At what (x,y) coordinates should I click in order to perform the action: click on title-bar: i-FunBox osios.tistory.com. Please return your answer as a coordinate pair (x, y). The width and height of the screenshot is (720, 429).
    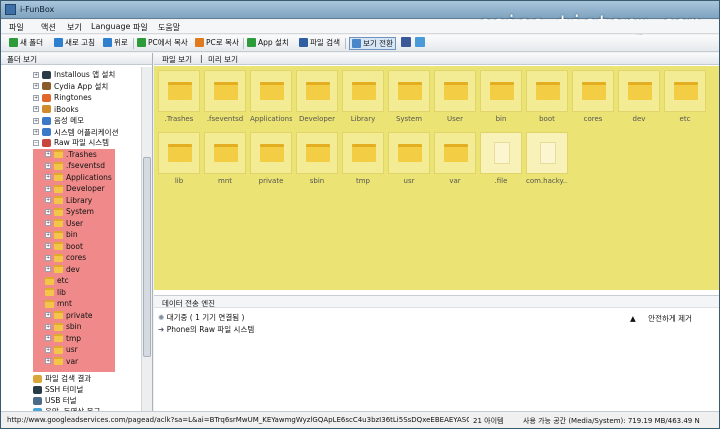
    Looking at the image, I should click on (360, 18).